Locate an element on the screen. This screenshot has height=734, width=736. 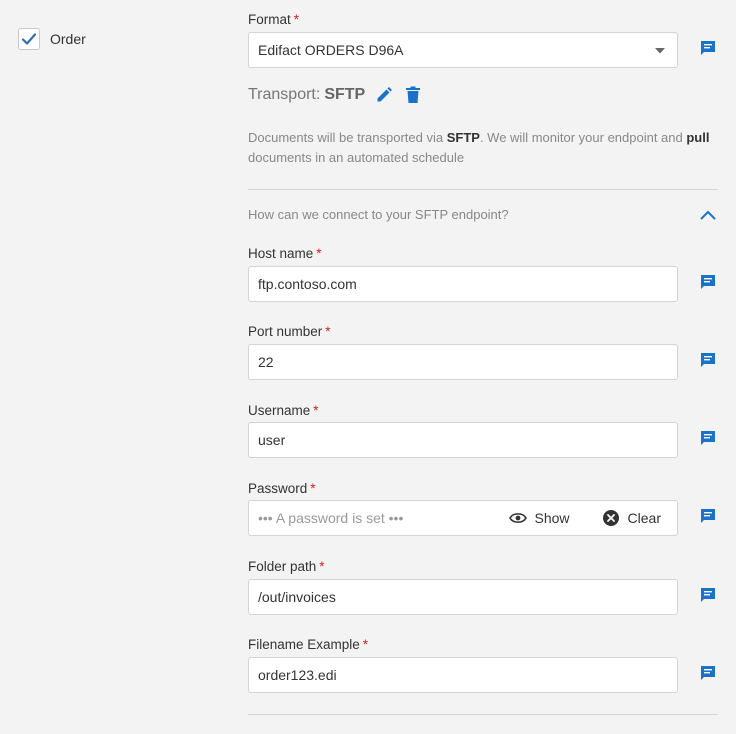
format-label: Format * is located at coordinates (273, 19).